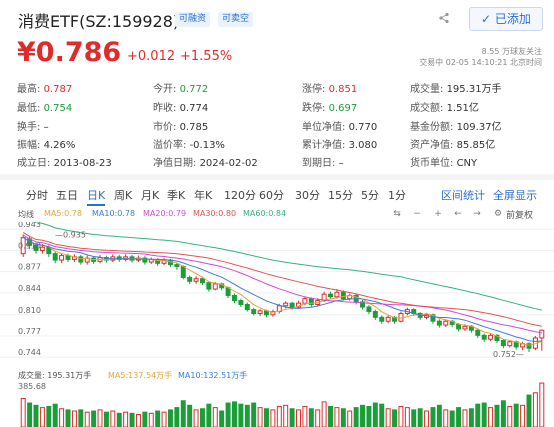 The height and width of the screenshot is (427, 554). I want to click on volume-max-label: 385.68, so click(32, 386).